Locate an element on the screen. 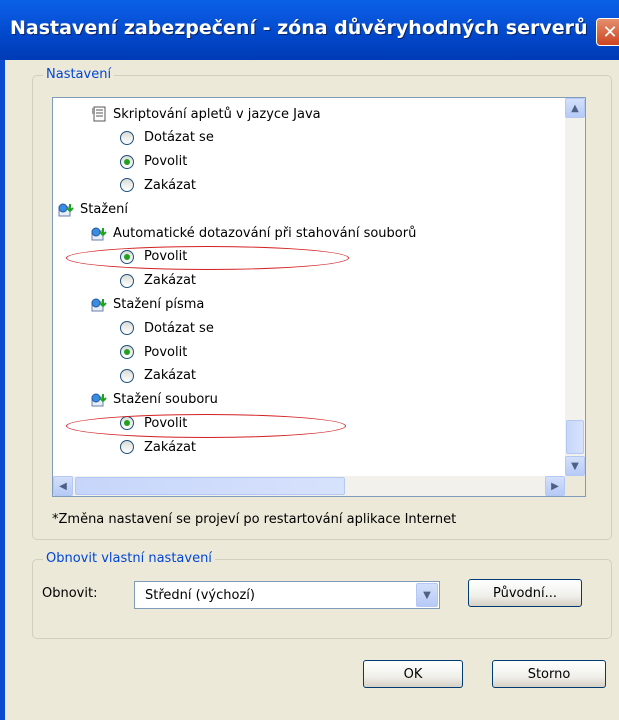 The image size is (619, 720). reset-group-label: Obnovit vlastní nastavení is located at coordinates (129, 558).